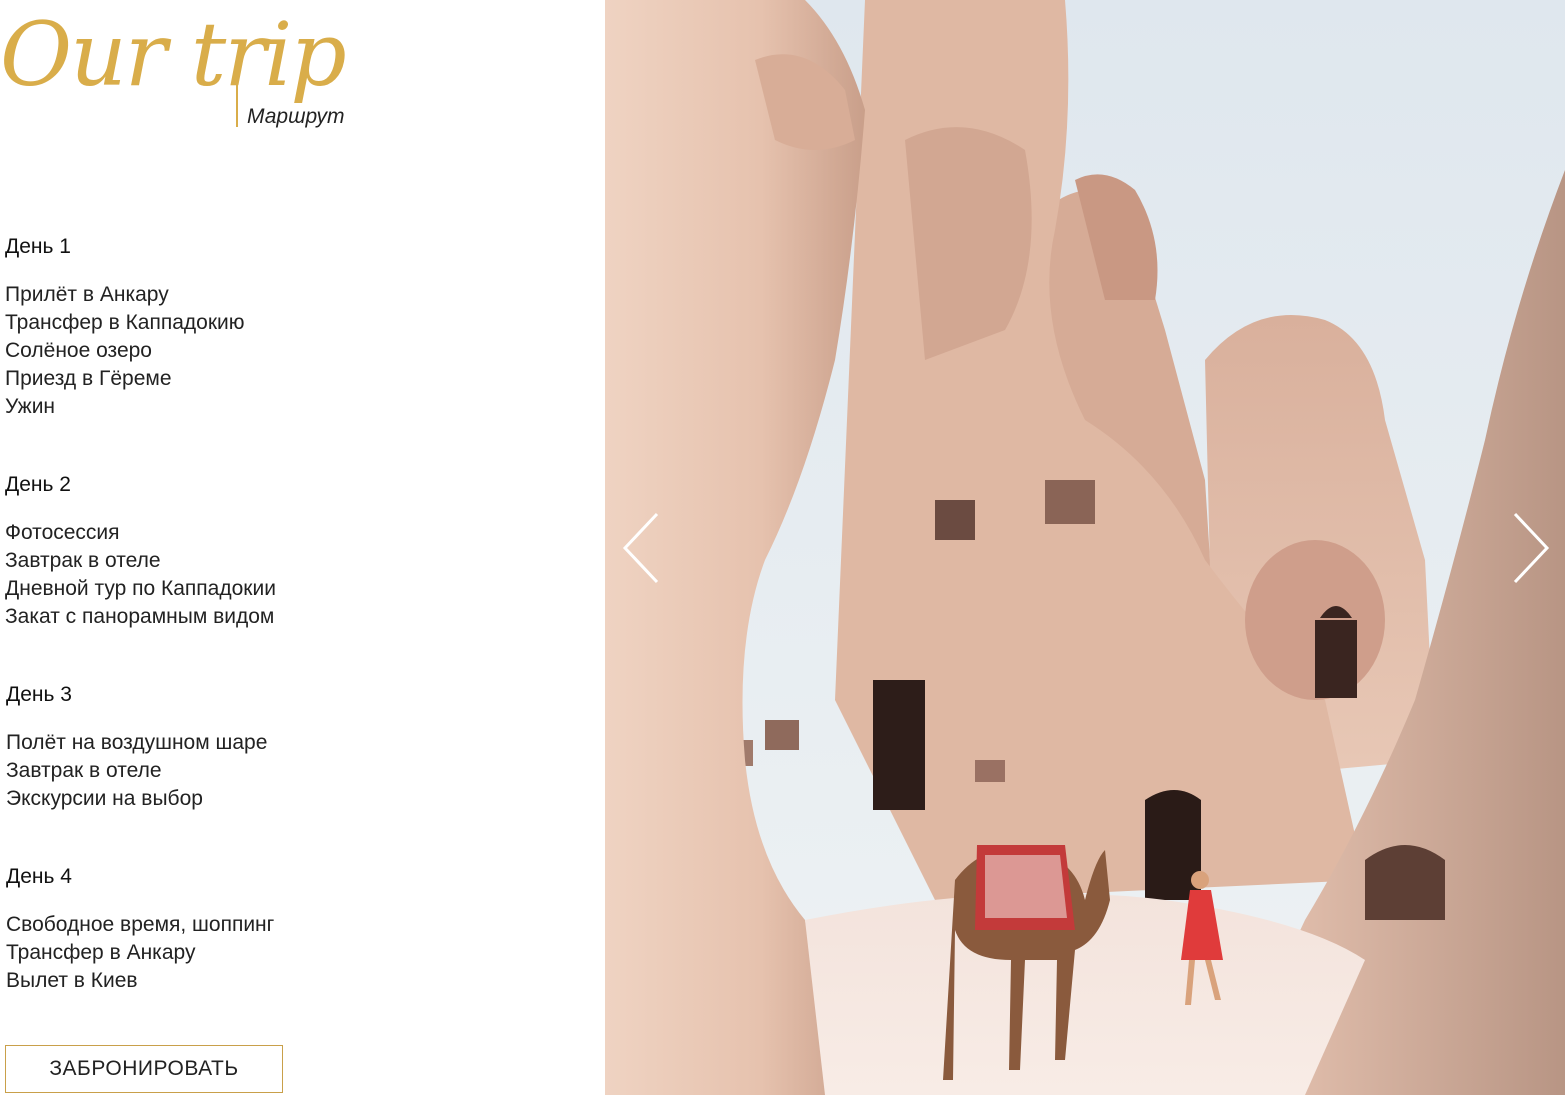  I want to click on list-item: Трансфер в Каппадокию, so click(125, 322).